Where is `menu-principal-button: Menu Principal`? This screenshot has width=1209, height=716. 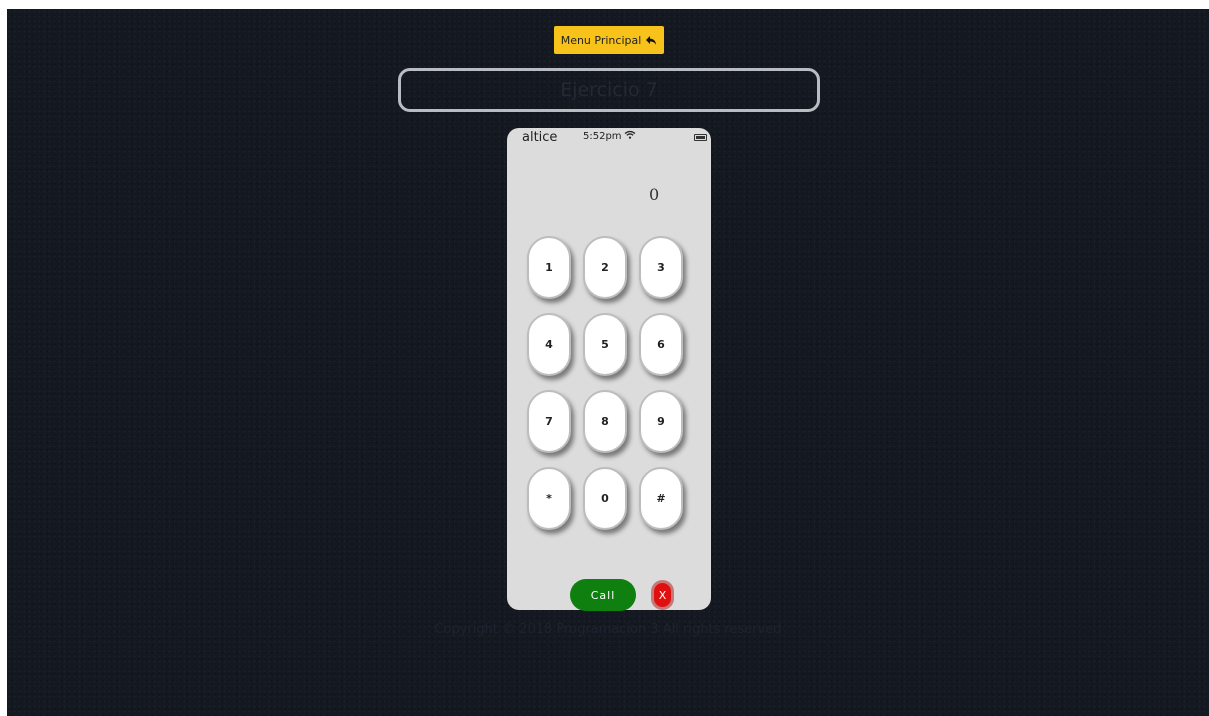
menu-principal-button: Menu Principal is located at coordinates (609, 40).